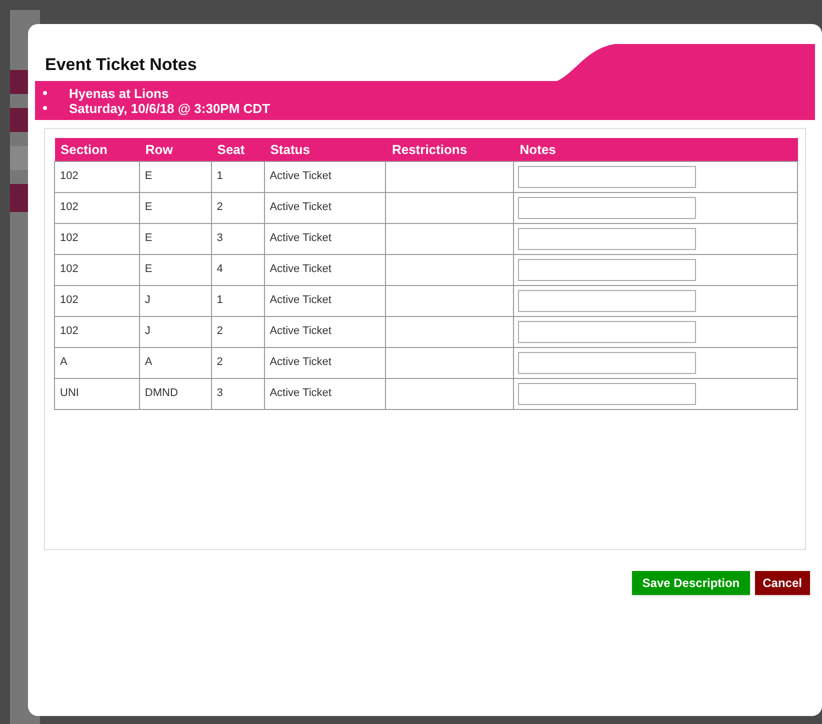 The height and width of the screenshot is (724, 822). I want to click on column-header: Row, so click(175, 149).